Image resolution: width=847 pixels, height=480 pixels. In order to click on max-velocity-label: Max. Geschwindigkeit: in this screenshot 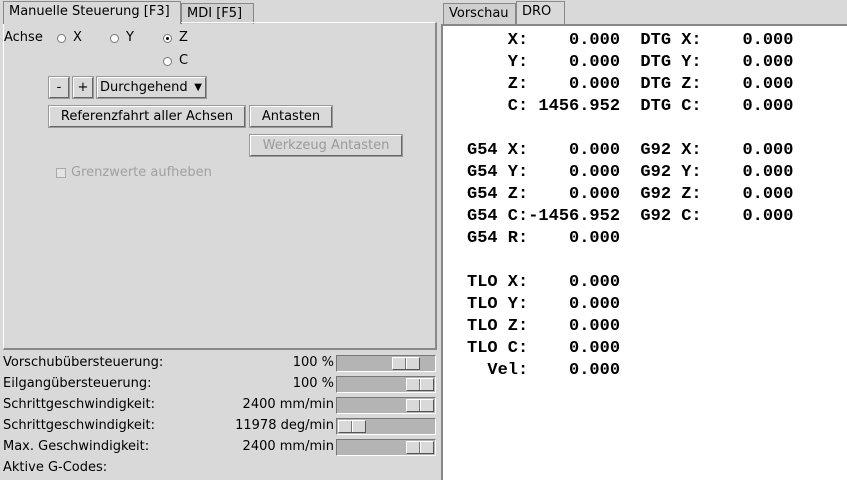, I will do `click(76, 446)`.